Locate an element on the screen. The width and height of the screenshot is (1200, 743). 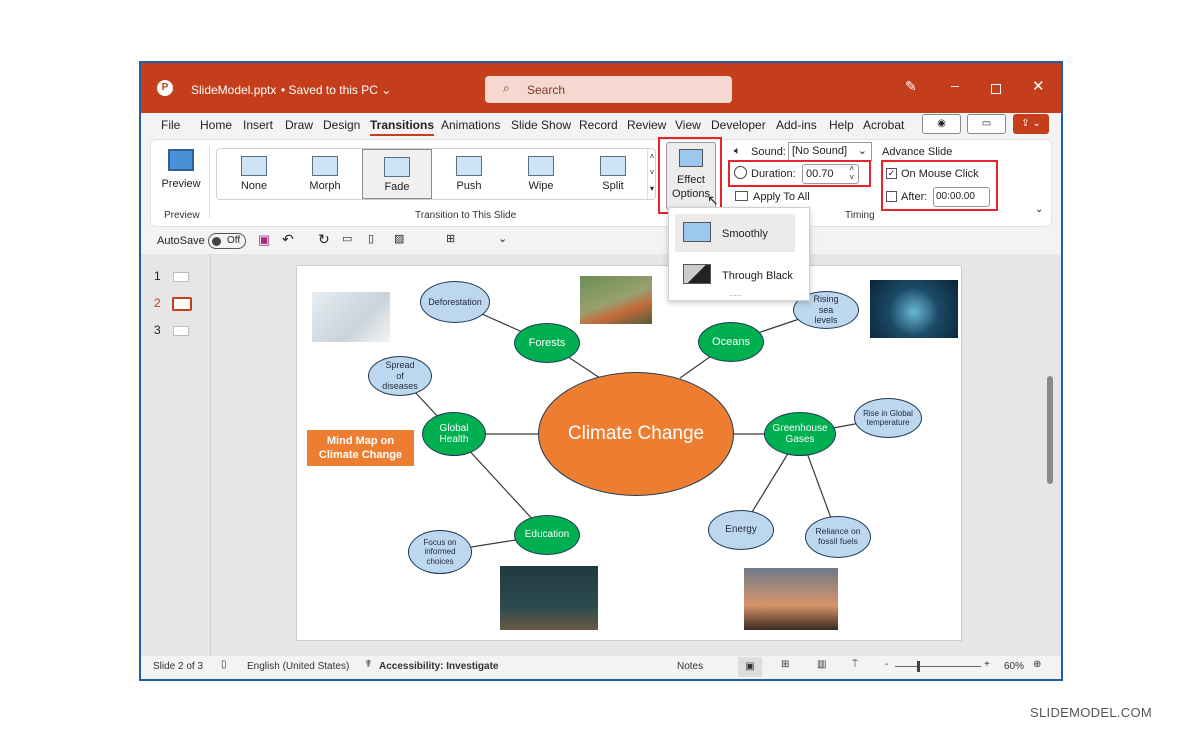
node-text: Spread of diseases is located at coordinates (400, 376).